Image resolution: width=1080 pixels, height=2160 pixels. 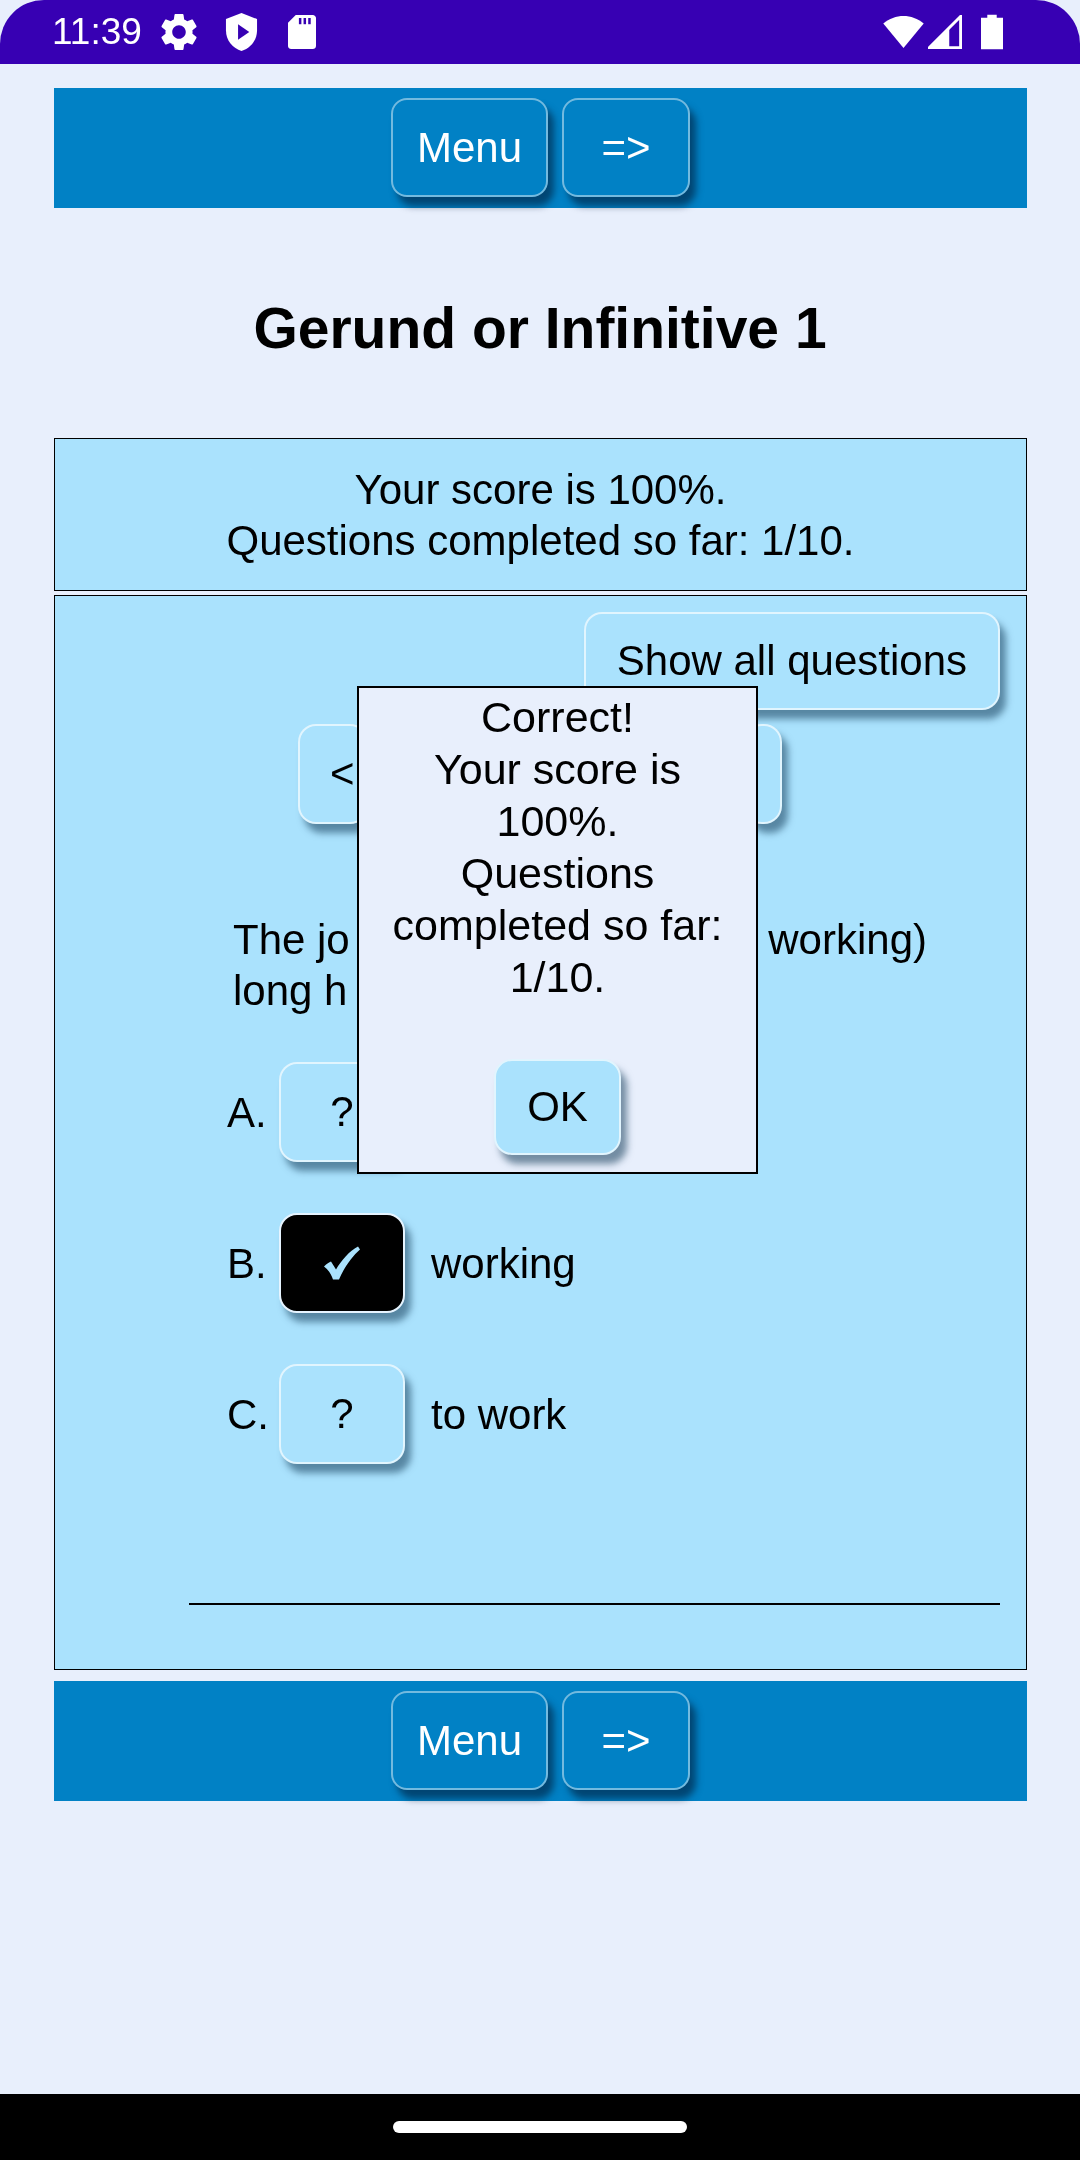 I want to click on gear-icon, so click(x=178, y=32).